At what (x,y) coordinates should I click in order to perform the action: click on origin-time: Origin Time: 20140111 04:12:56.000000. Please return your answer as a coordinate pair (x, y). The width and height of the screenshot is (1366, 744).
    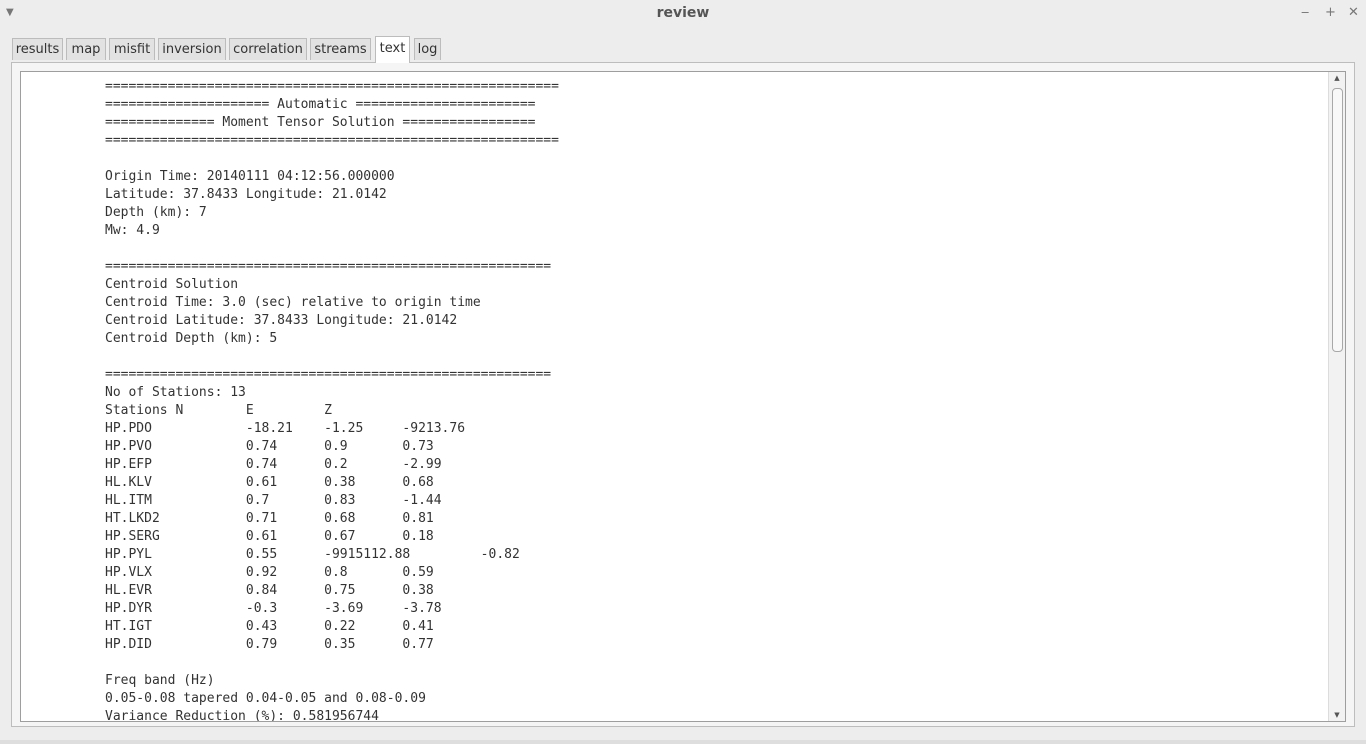
    Looking at the image, I should click on (250, 176).